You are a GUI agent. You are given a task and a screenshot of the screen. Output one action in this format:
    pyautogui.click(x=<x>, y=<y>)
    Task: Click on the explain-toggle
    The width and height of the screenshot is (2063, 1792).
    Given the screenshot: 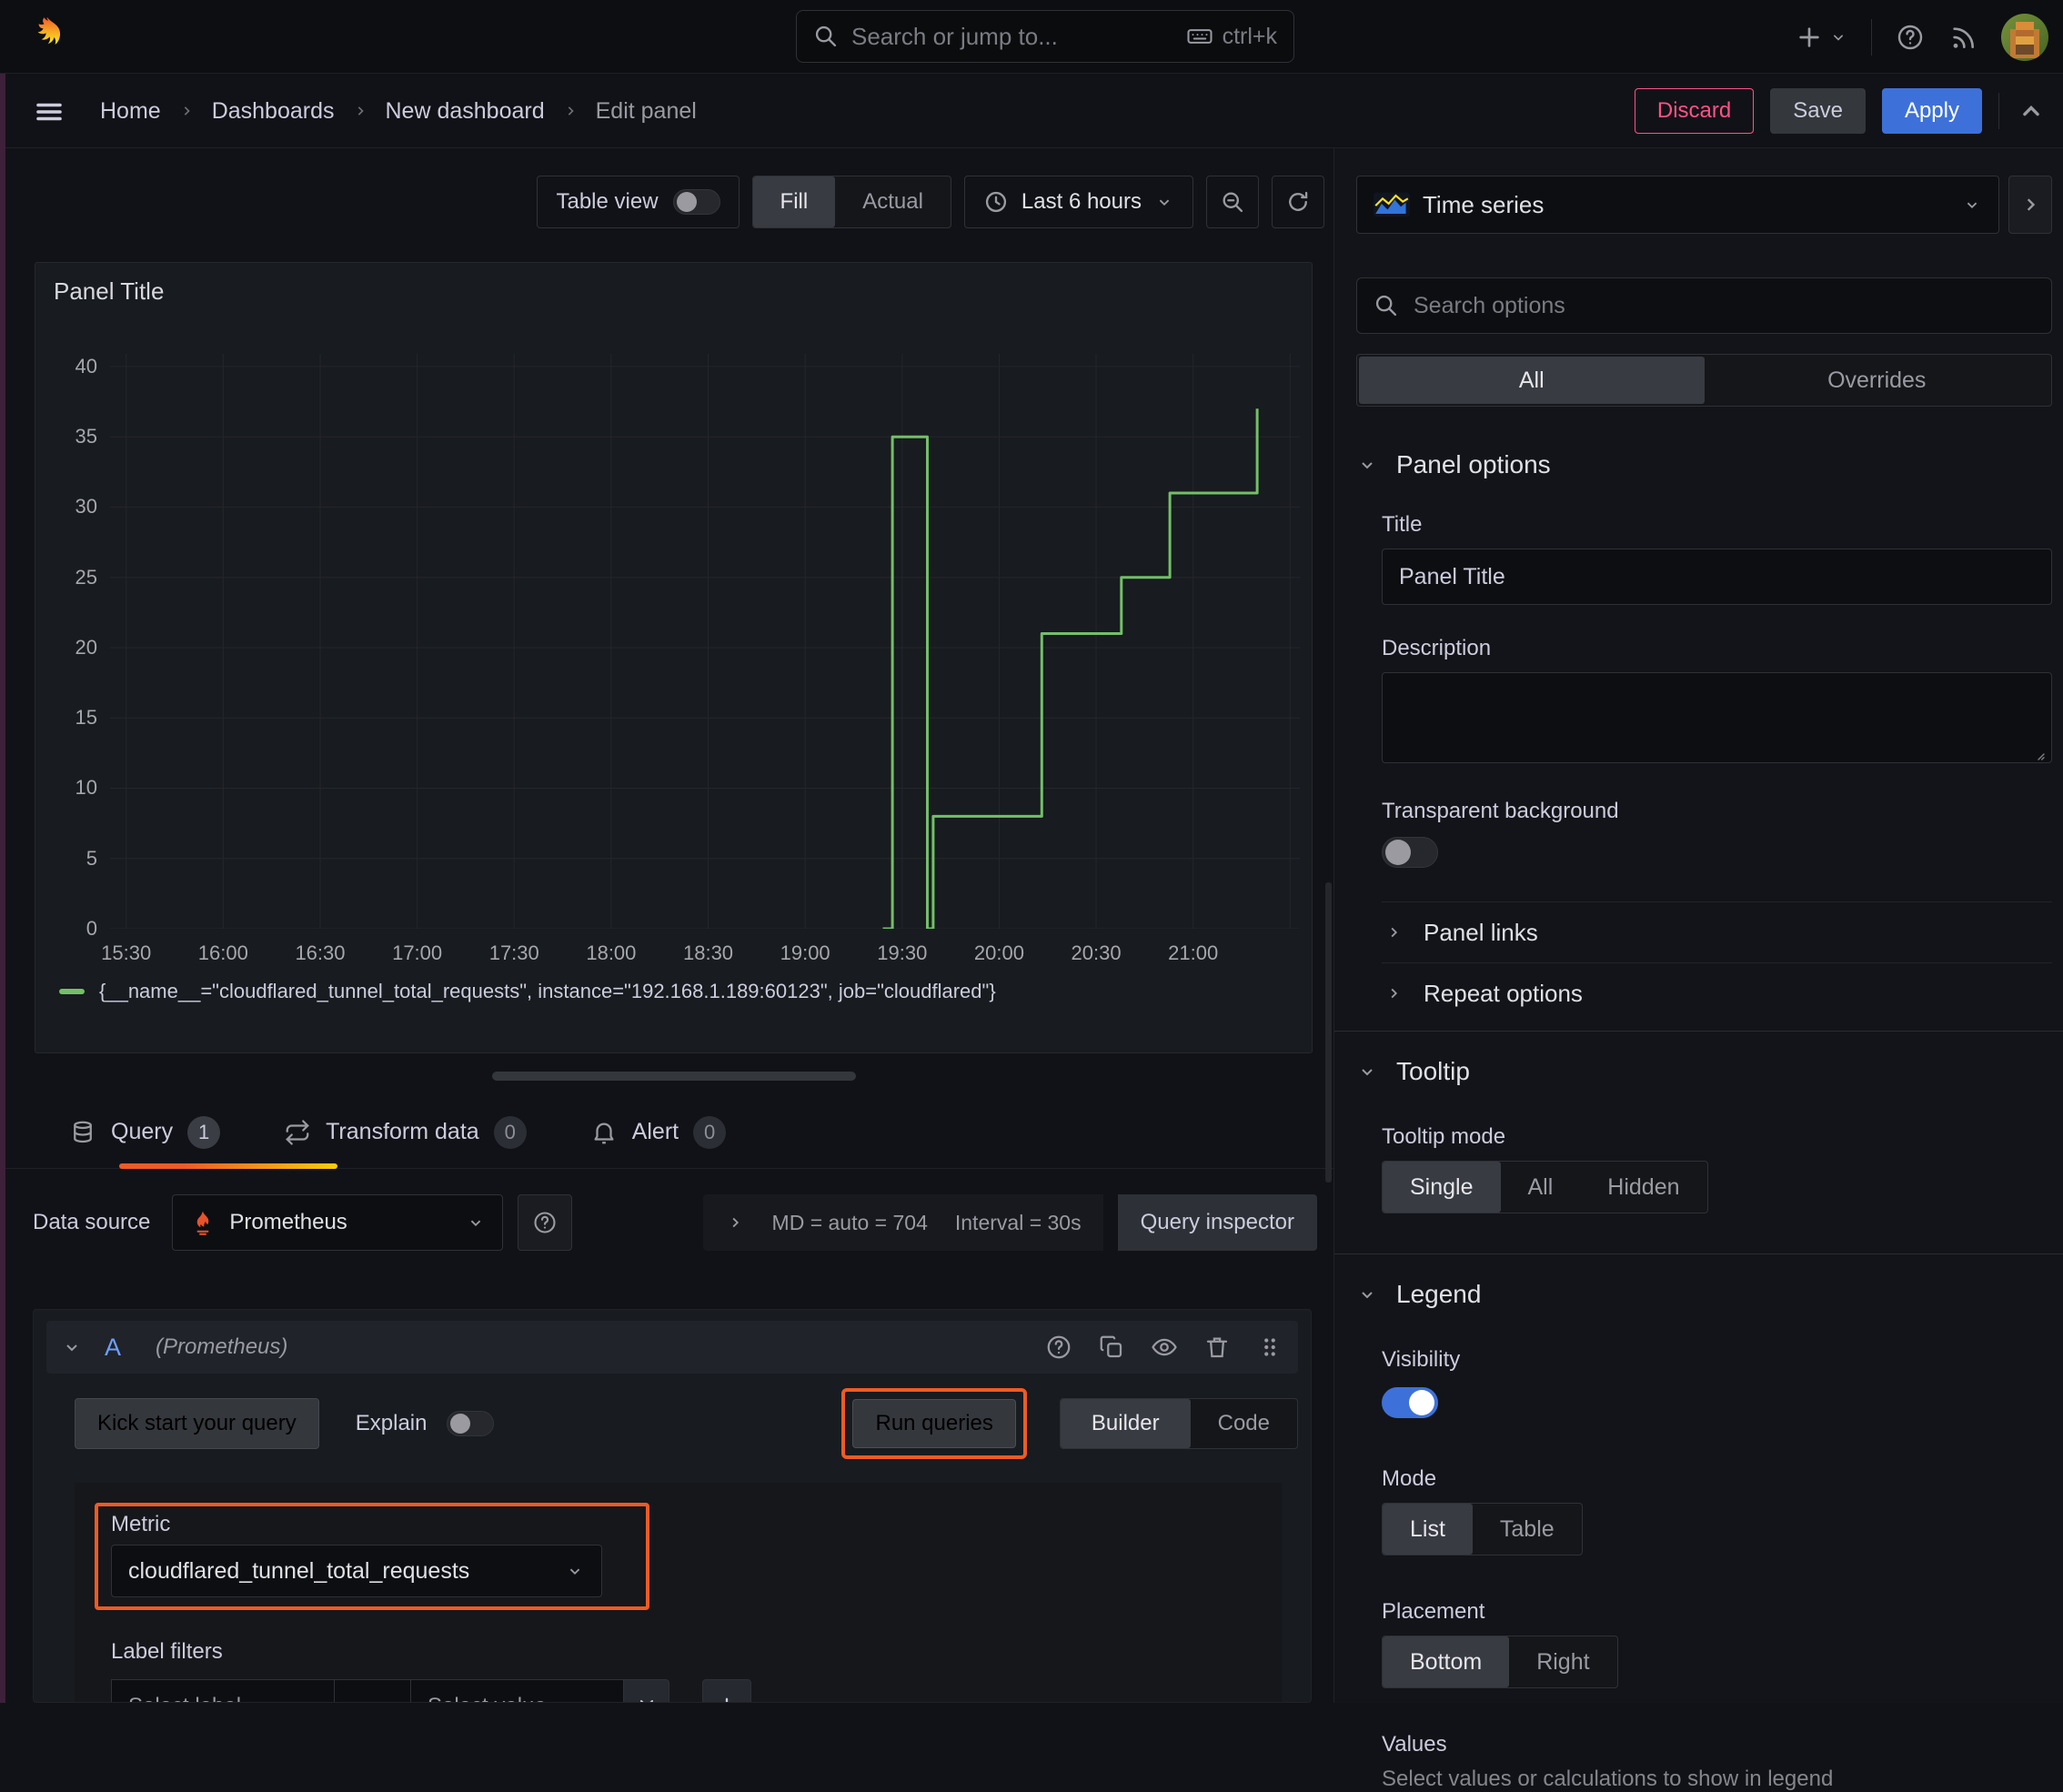 What is the action you would take?
    pyautogui.click(x=471, y=1424)
    